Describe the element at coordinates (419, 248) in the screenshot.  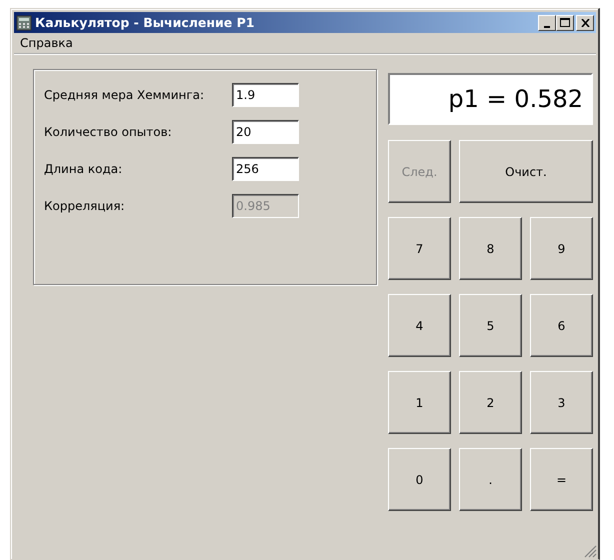
I see `key-button: 7` at that location.